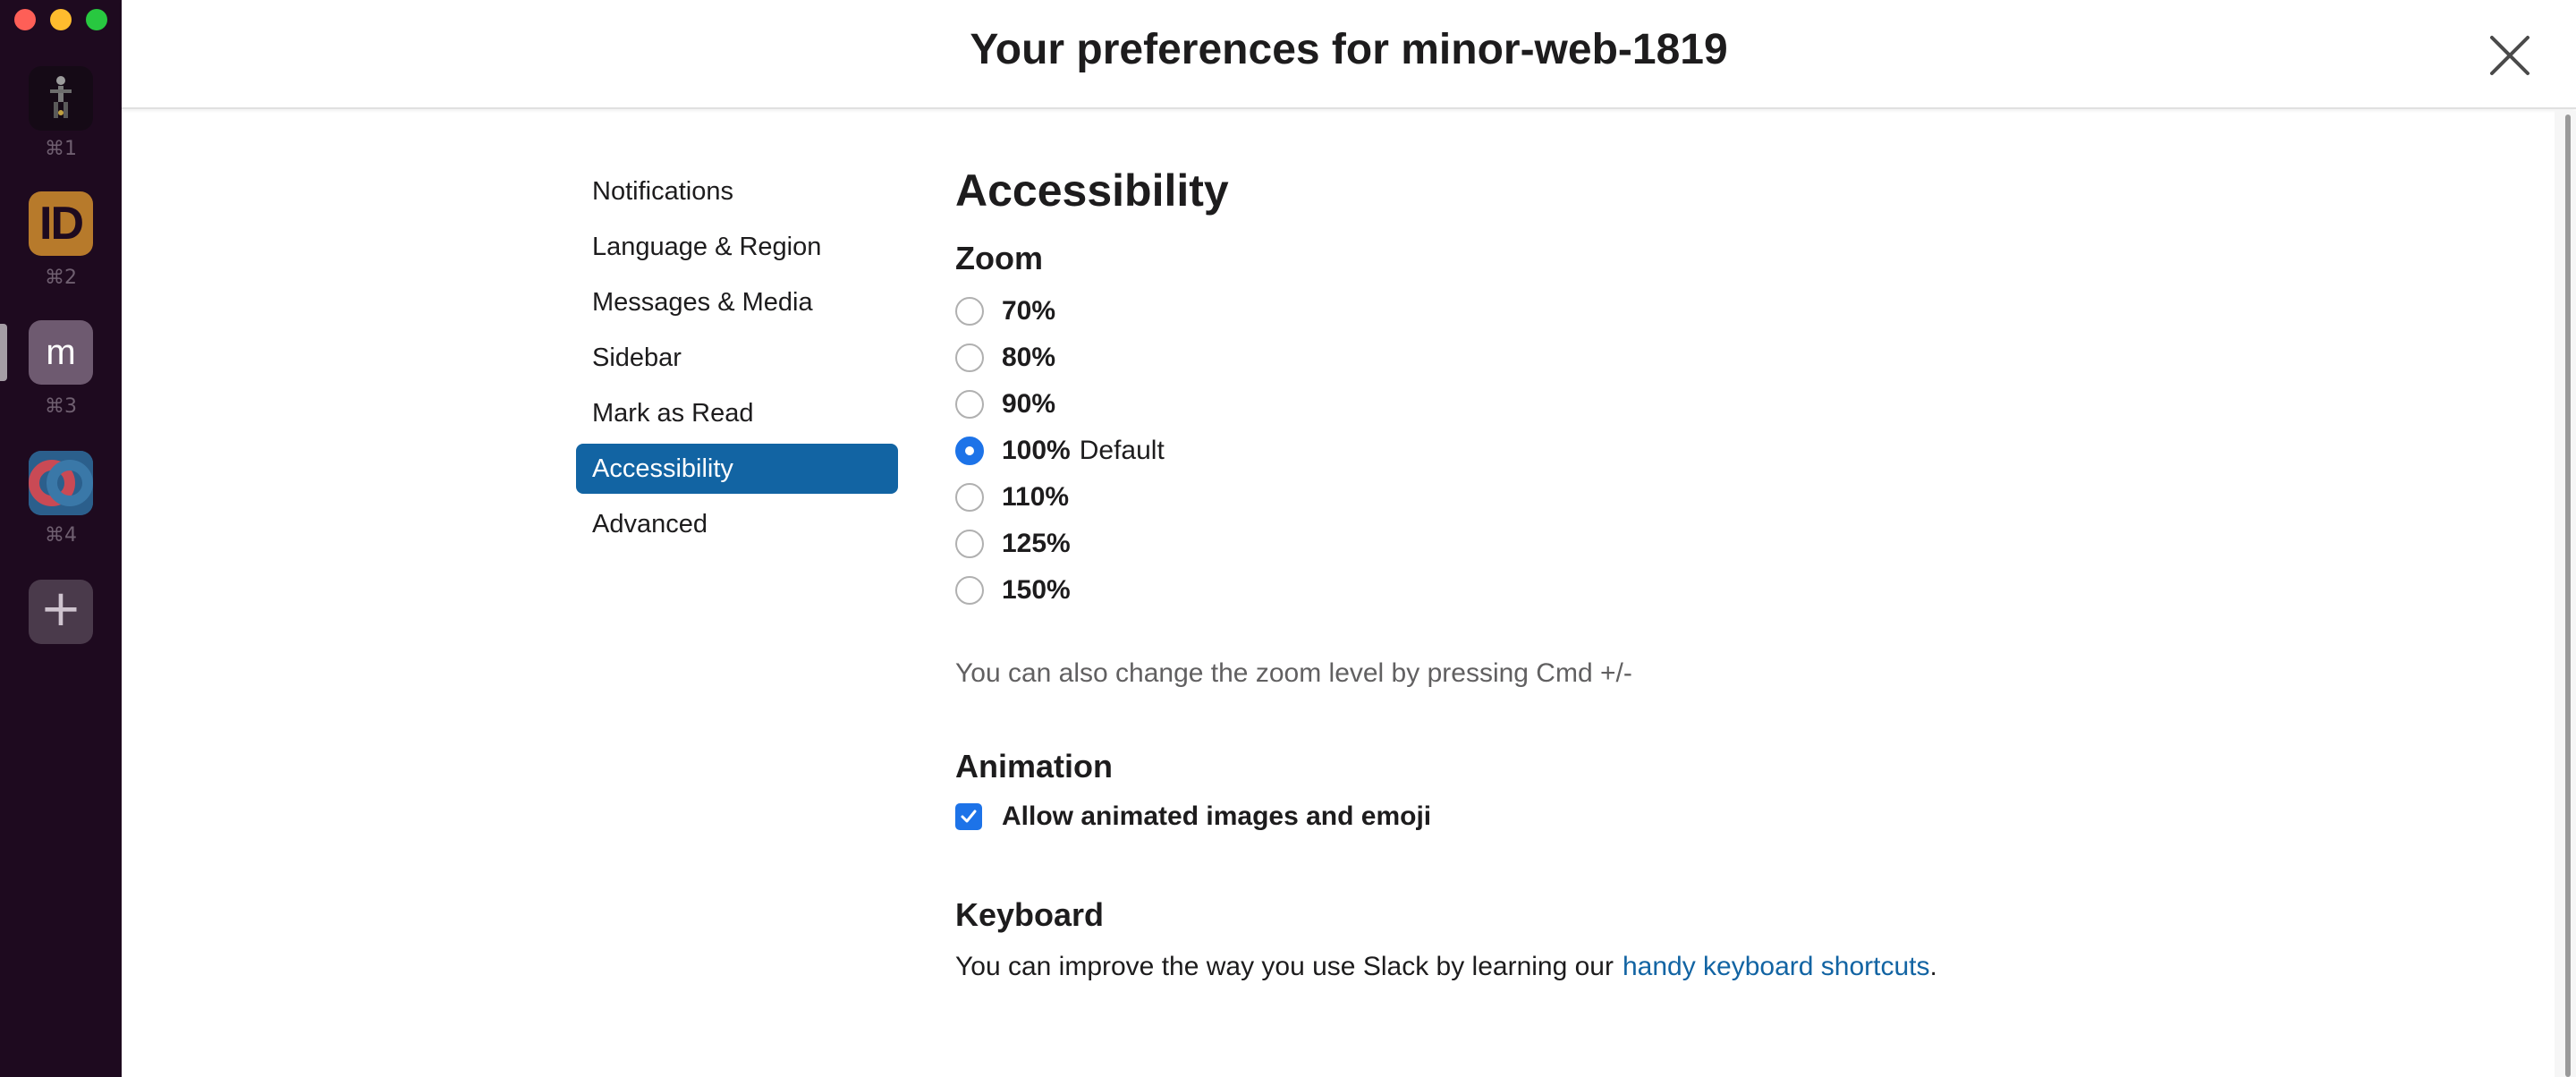 This screenshot has height=1077, width=2576. What do you see at coordinates (1217, 816) in the screenshot?
I see `checkbox-label: Allow animated images and emoji` at bounding box center [1217, 816].